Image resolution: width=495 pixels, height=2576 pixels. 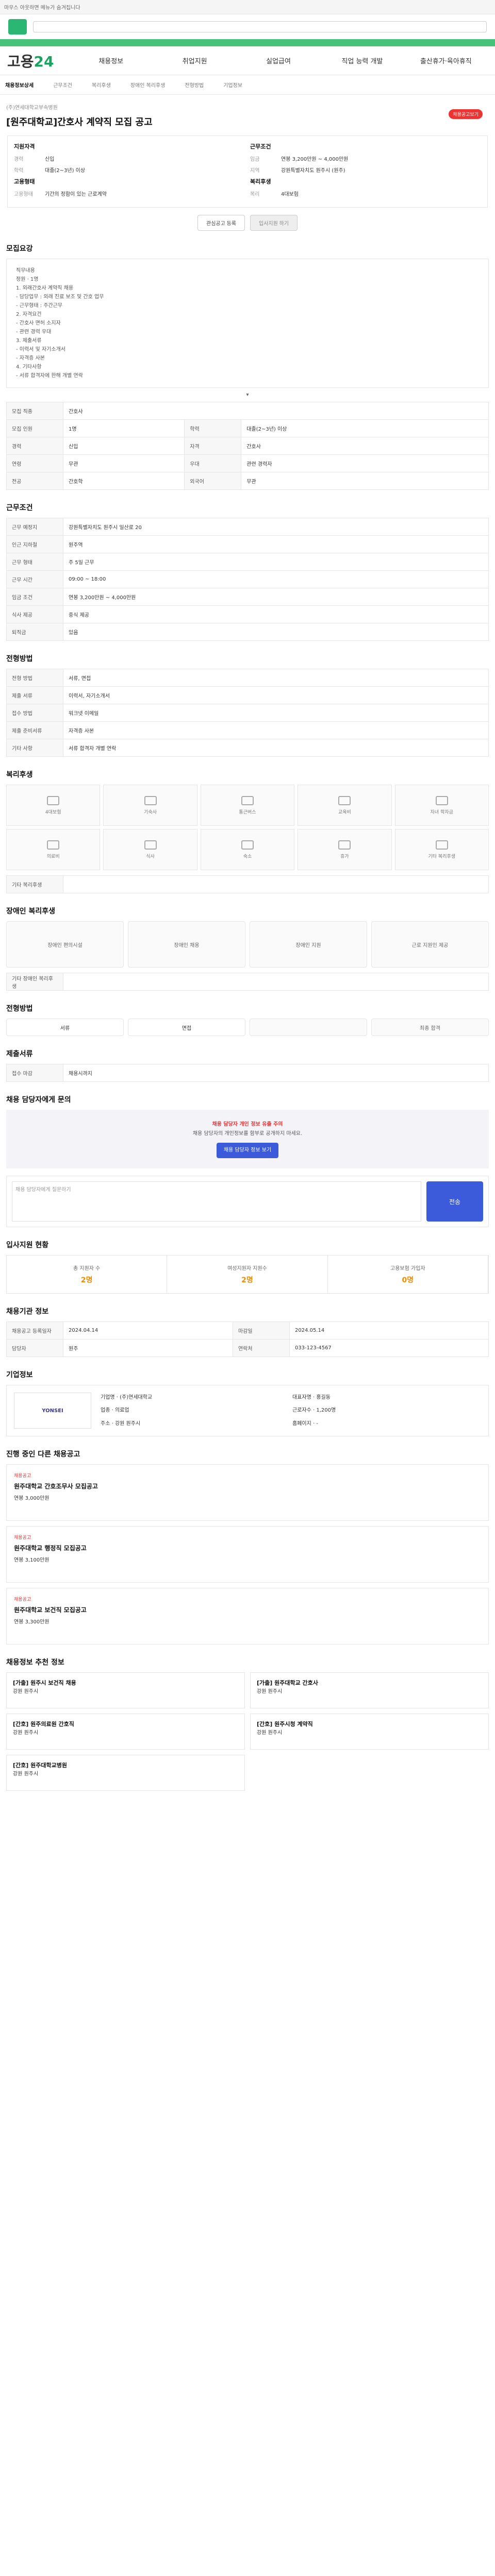 I want to click on cell: 무관, so click(x=365, y=481).